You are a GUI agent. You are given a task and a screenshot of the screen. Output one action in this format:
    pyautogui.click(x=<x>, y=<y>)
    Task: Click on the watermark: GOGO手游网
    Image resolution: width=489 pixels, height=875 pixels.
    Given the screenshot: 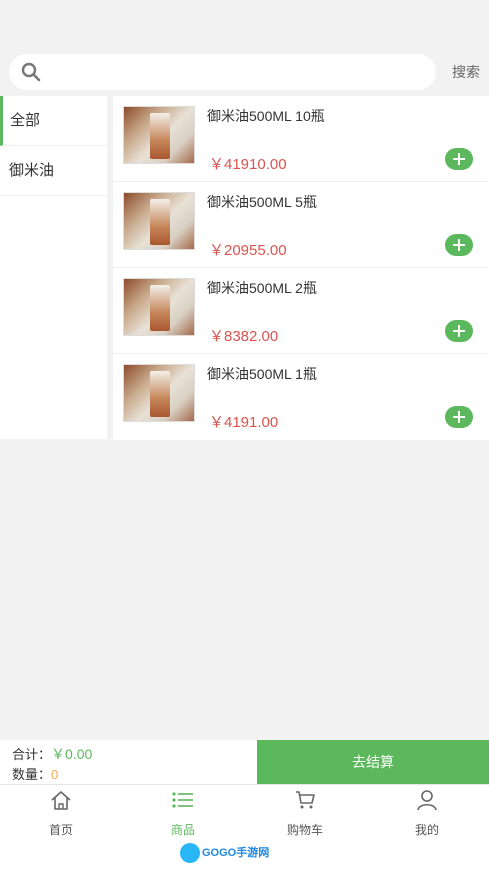 What is the action you would take?
    pyautogui.click(x=224, y=853)
    